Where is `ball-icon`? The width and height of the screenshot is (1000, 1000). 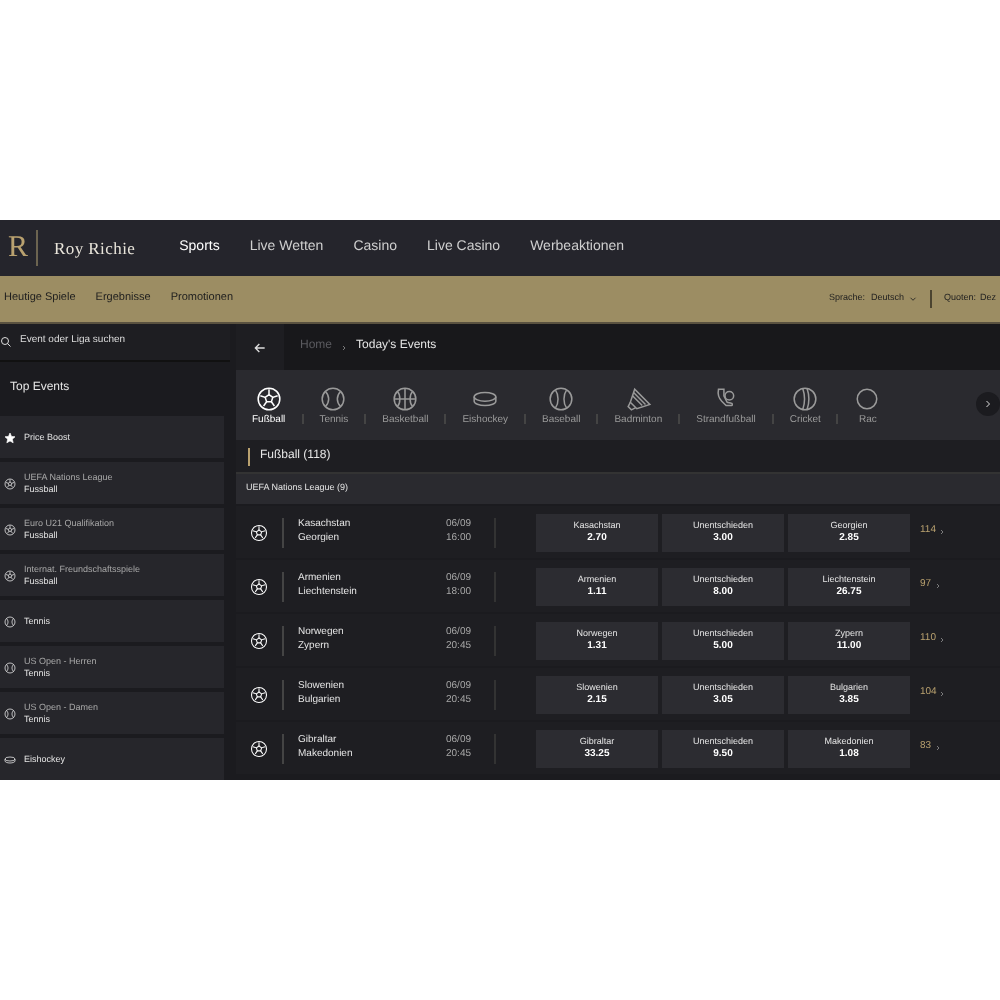
ball-icon is located at coordinates (867, 398).